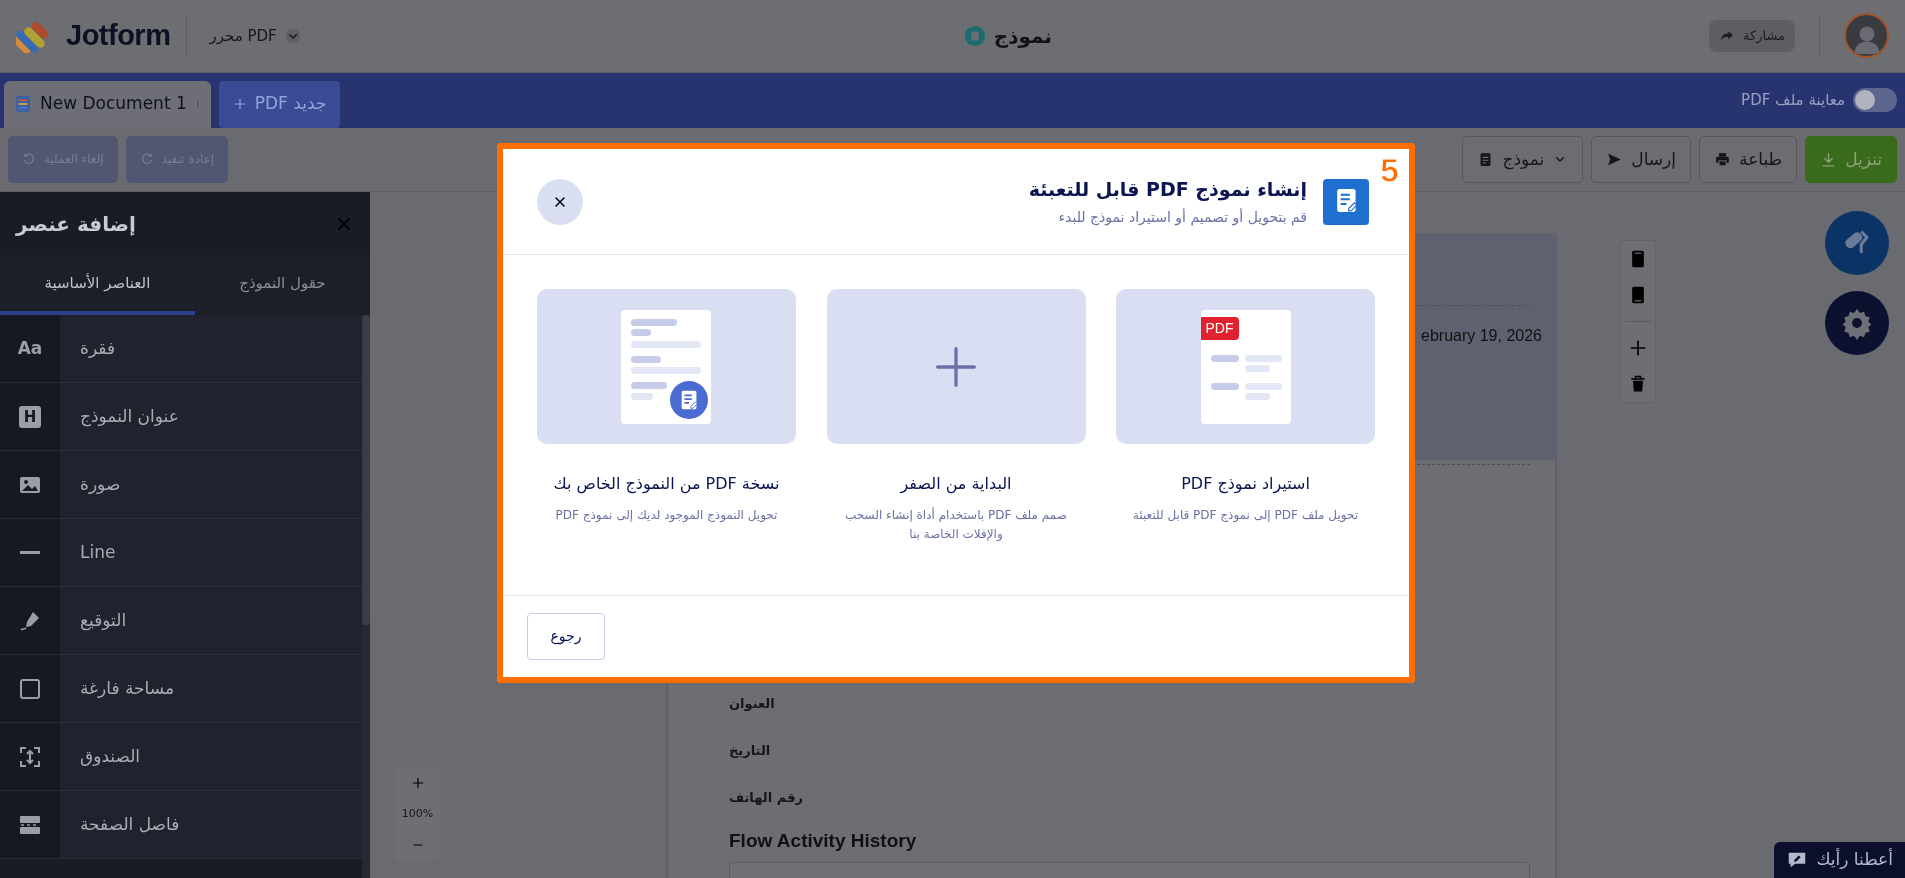  I want to click on element-item: فاصل الصفحة, so click(211, 825).